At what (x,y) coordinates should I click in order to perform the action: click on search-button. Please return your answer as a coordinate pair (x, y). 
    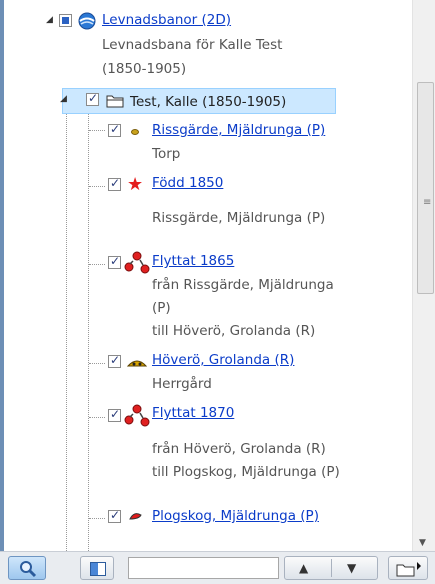
    Looking at the image, I should click on (27, 568).